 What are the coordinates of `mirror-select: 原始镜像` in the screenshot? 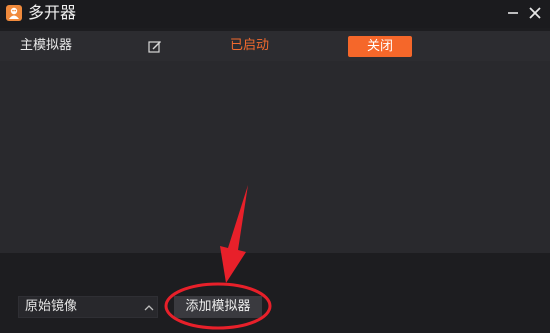 It's located at (88, 307).